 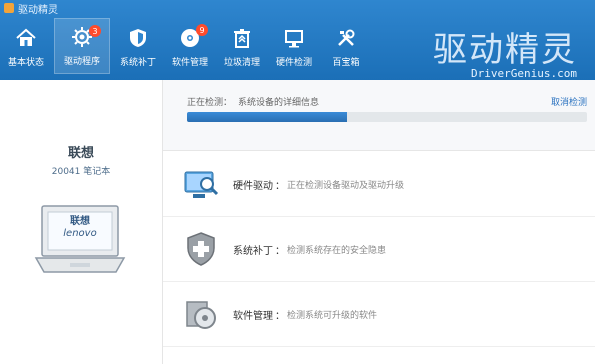 I want to click on software-badge: 9, so click(x=202, y=30).